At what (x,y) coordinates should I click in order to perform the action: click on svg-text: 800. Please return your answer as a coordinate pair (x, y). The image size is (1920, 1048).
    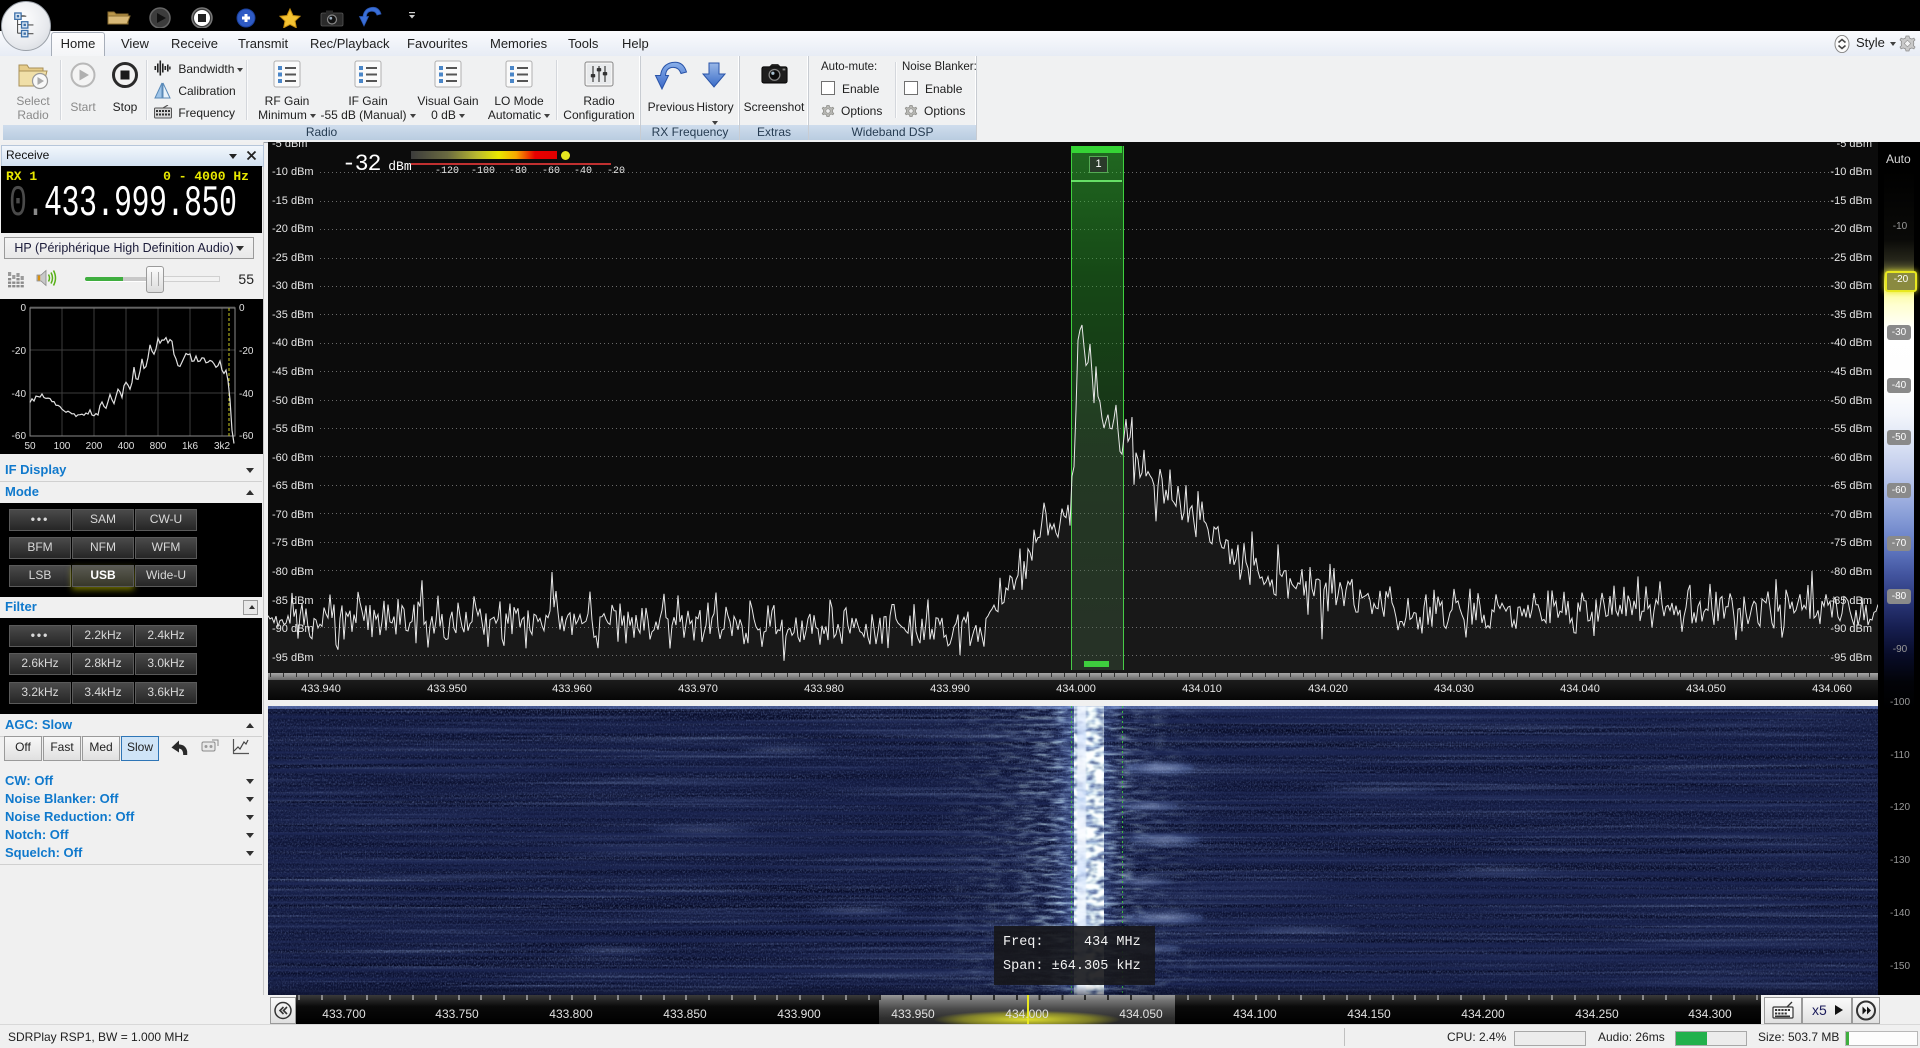
    Looking at the image, I should click on (158, 446).